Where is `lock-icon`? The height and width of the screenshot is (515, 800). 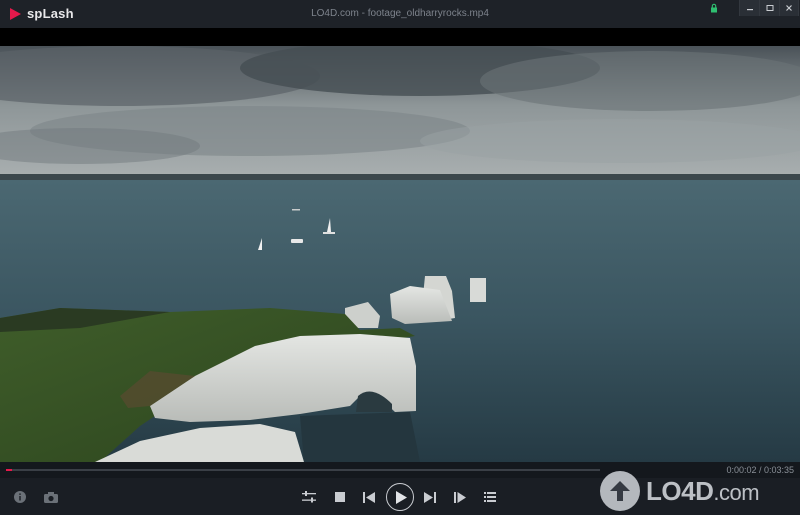 lock-icon is located at coordinates (714, 8).